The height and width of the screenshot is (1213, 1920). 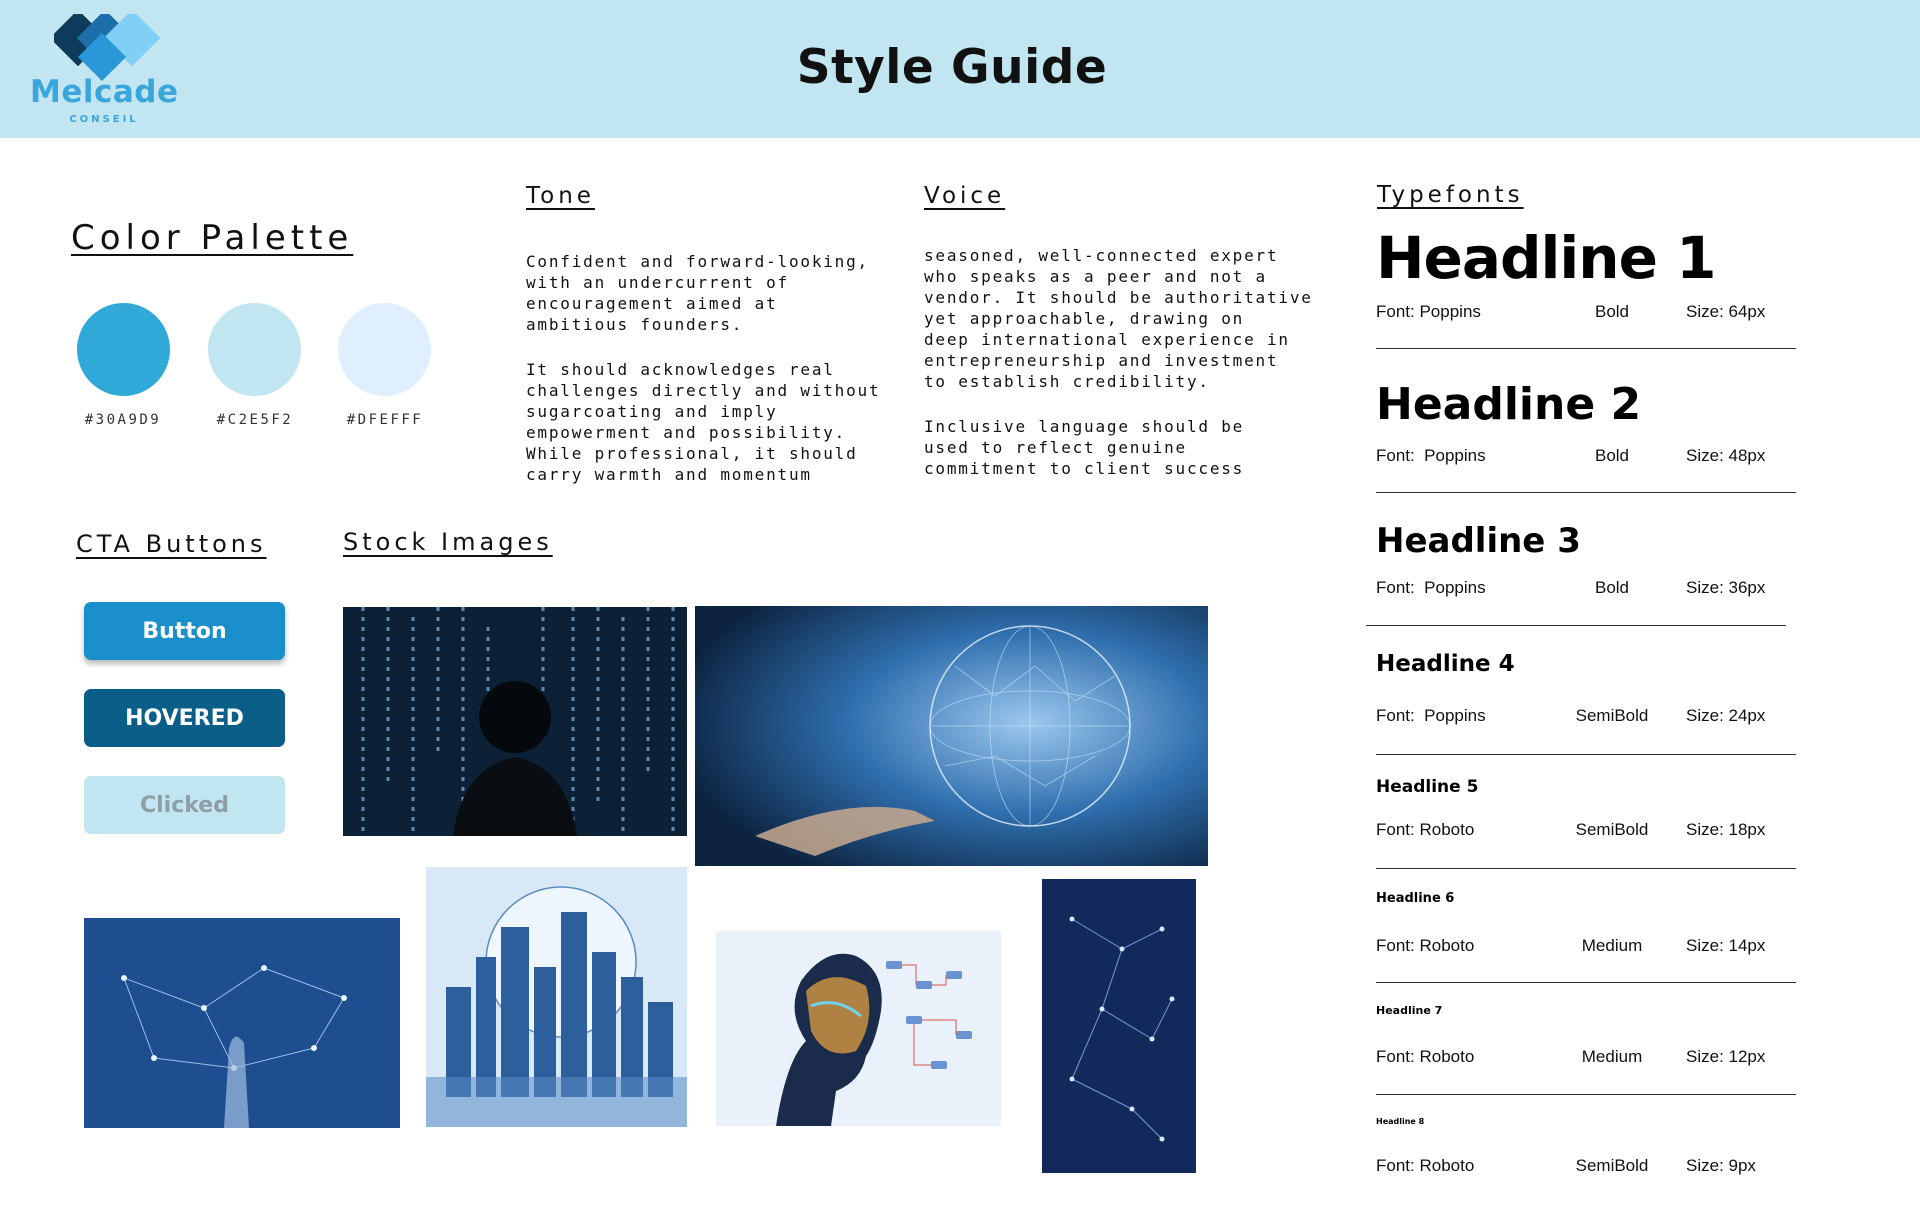 What do you see at coordinates (1726, 715) in the screenshot?
I see `font-size: Size: 24px` at bounding box center [1726, 715].